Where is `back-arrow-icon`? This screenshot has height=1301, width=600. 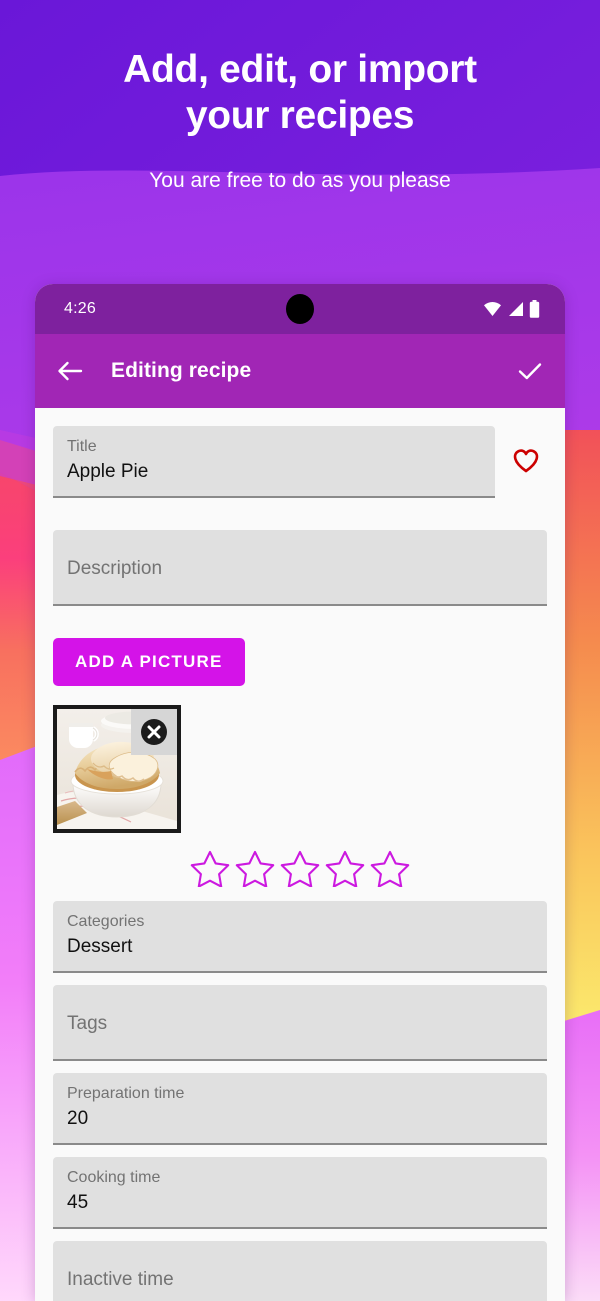 back-arrow-icon is located at coordinates (70, 371).